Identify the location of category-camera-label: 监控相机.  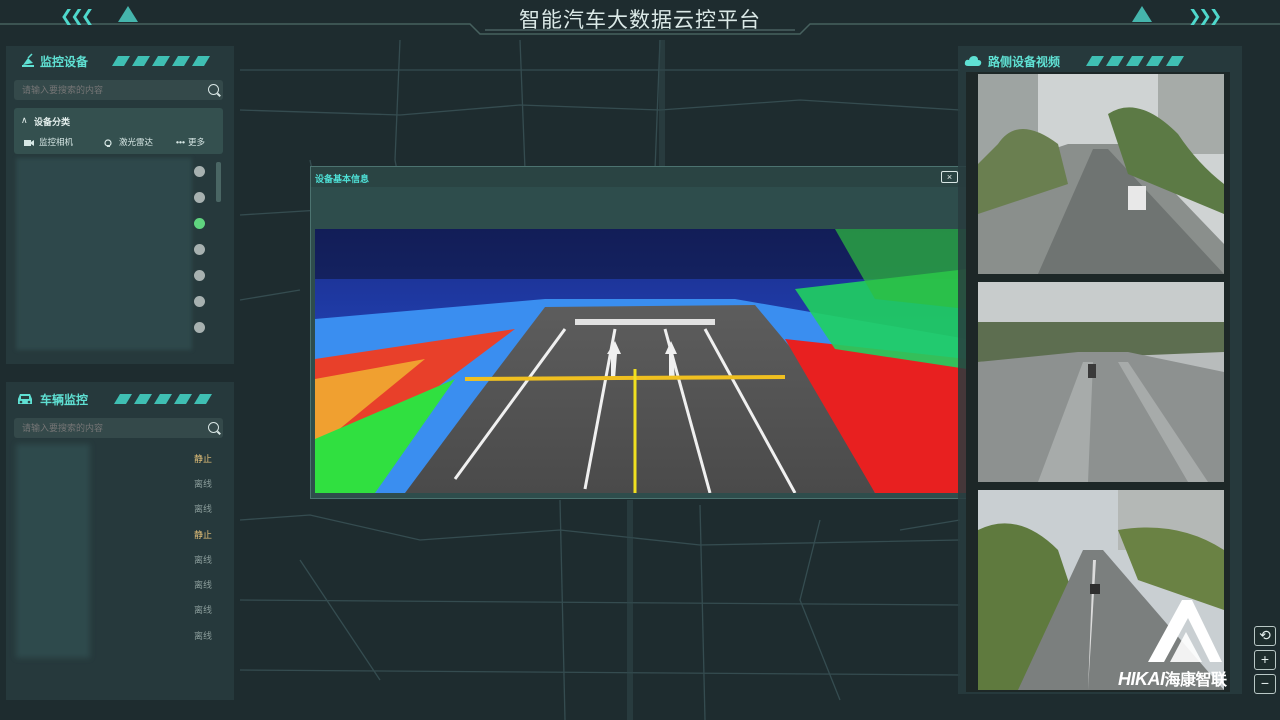
(56, 142).